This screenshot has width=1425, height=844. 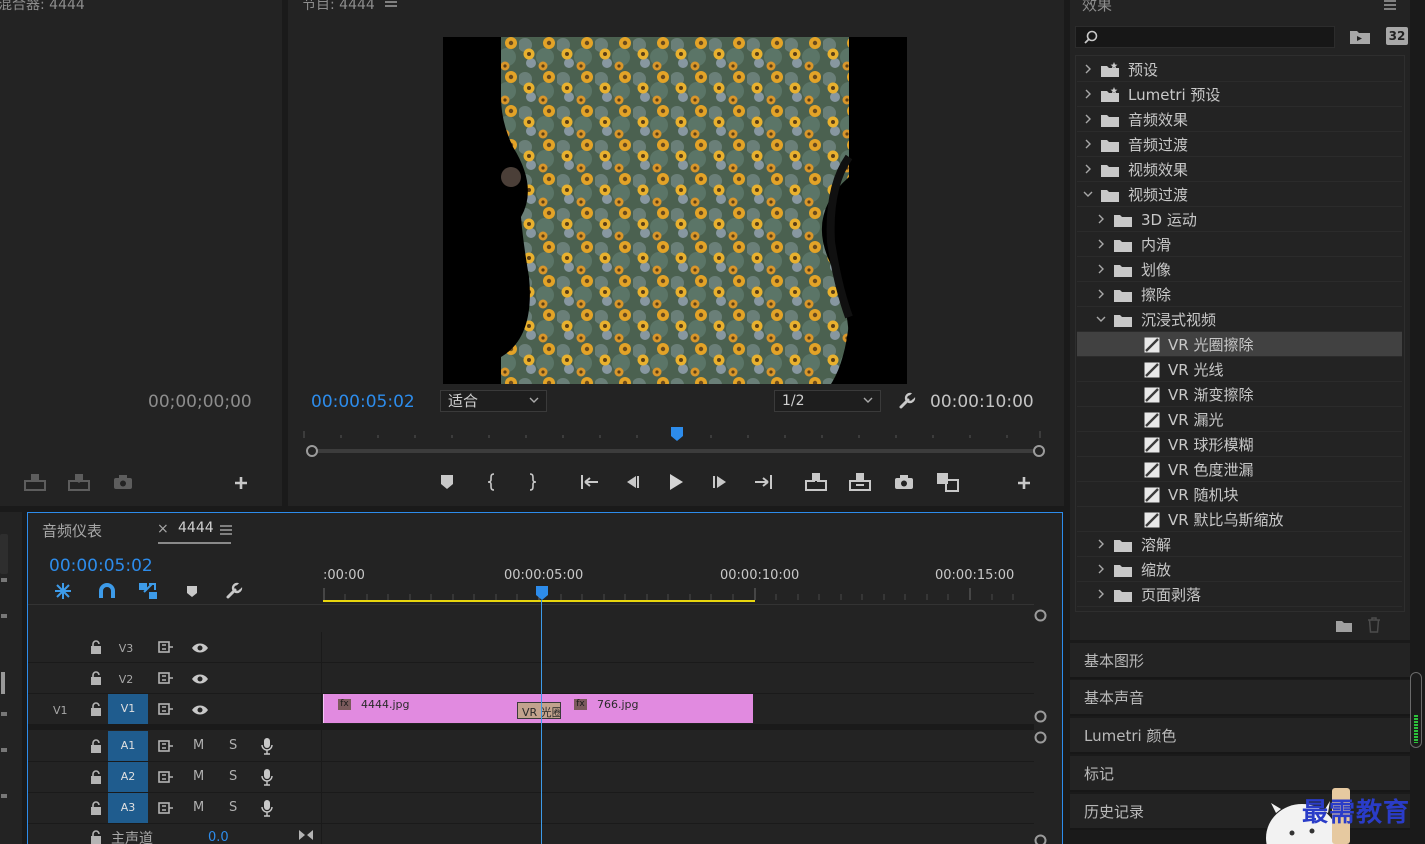 I want to click on effects-tree-item: 视频过渡, so click(x=1239, y=194).